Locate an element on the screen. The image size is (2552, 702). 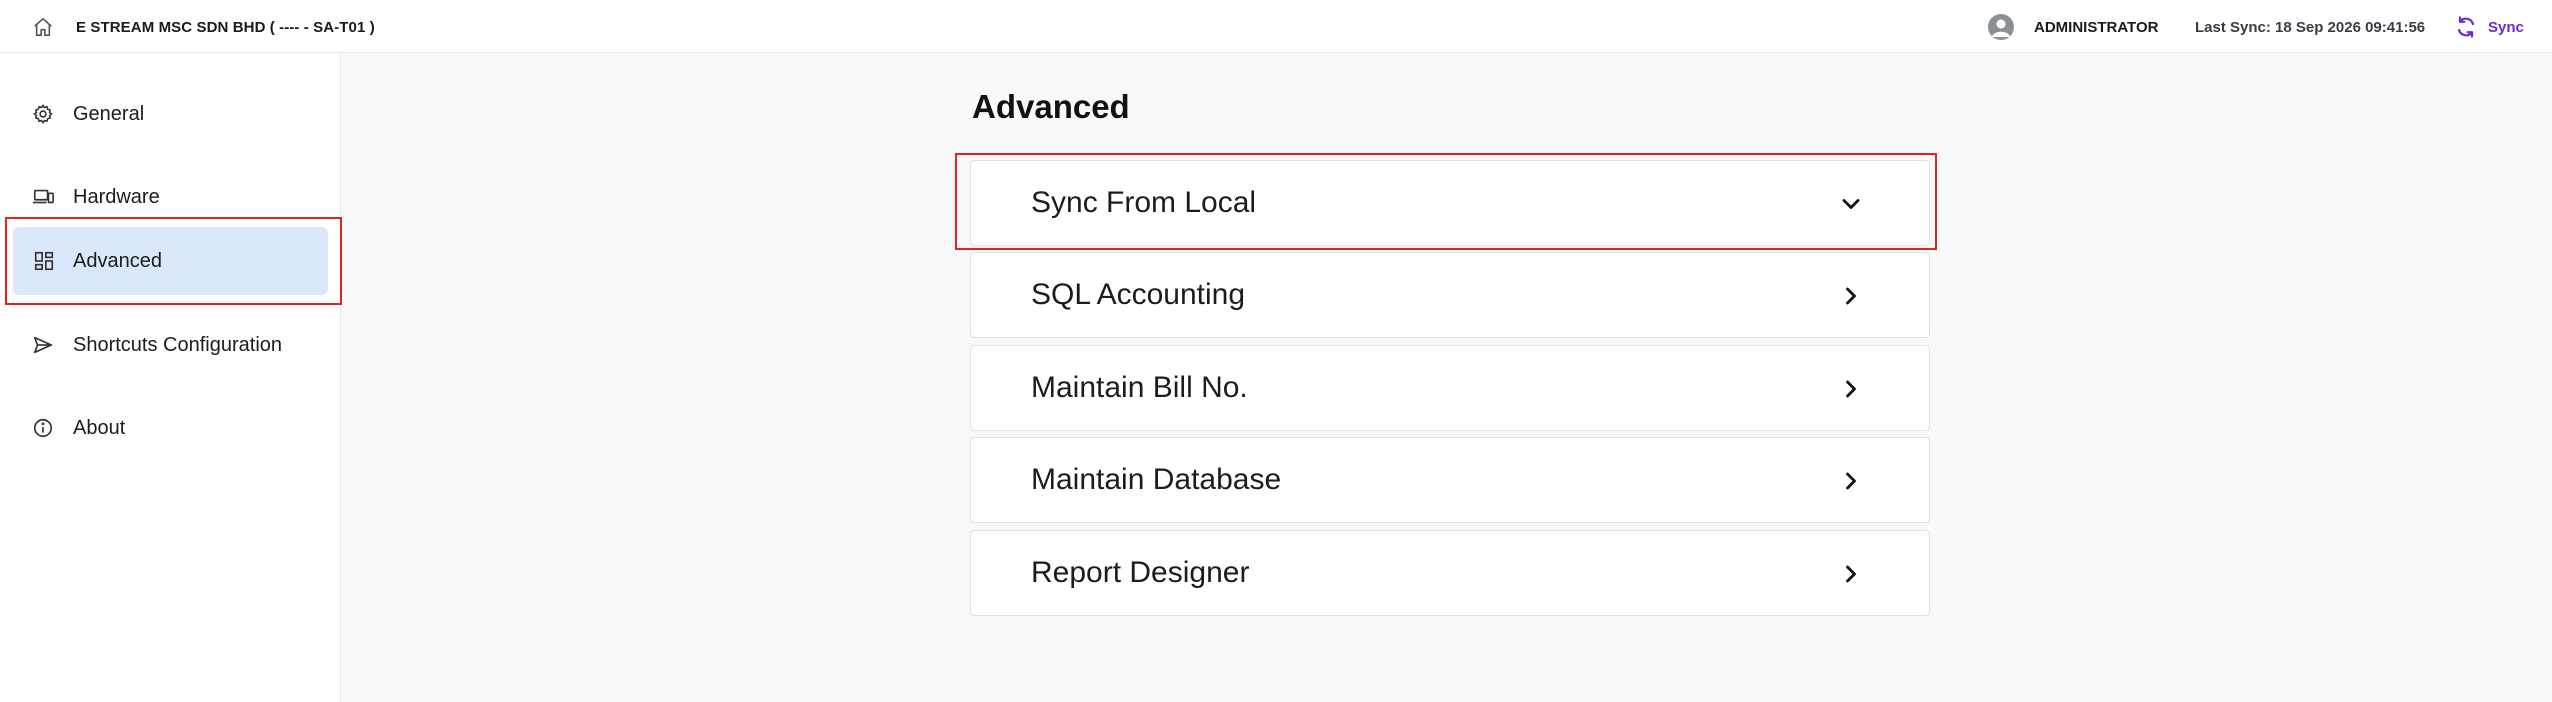
sidebar-item-label: Shortcuts Configuration is located at coordinates (178, 344).